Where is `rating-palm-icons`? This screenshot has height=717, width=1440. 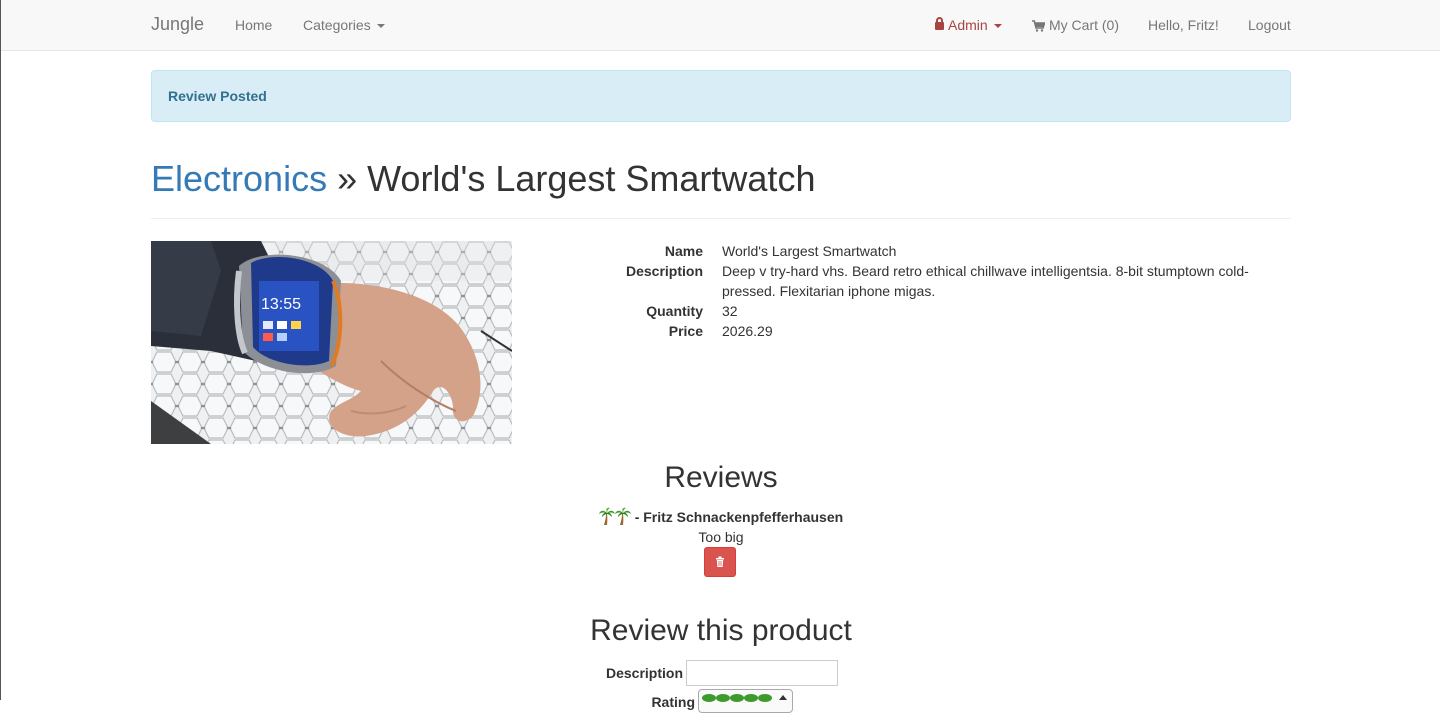
rating-palm-icons is located at coordinates (744, 698).